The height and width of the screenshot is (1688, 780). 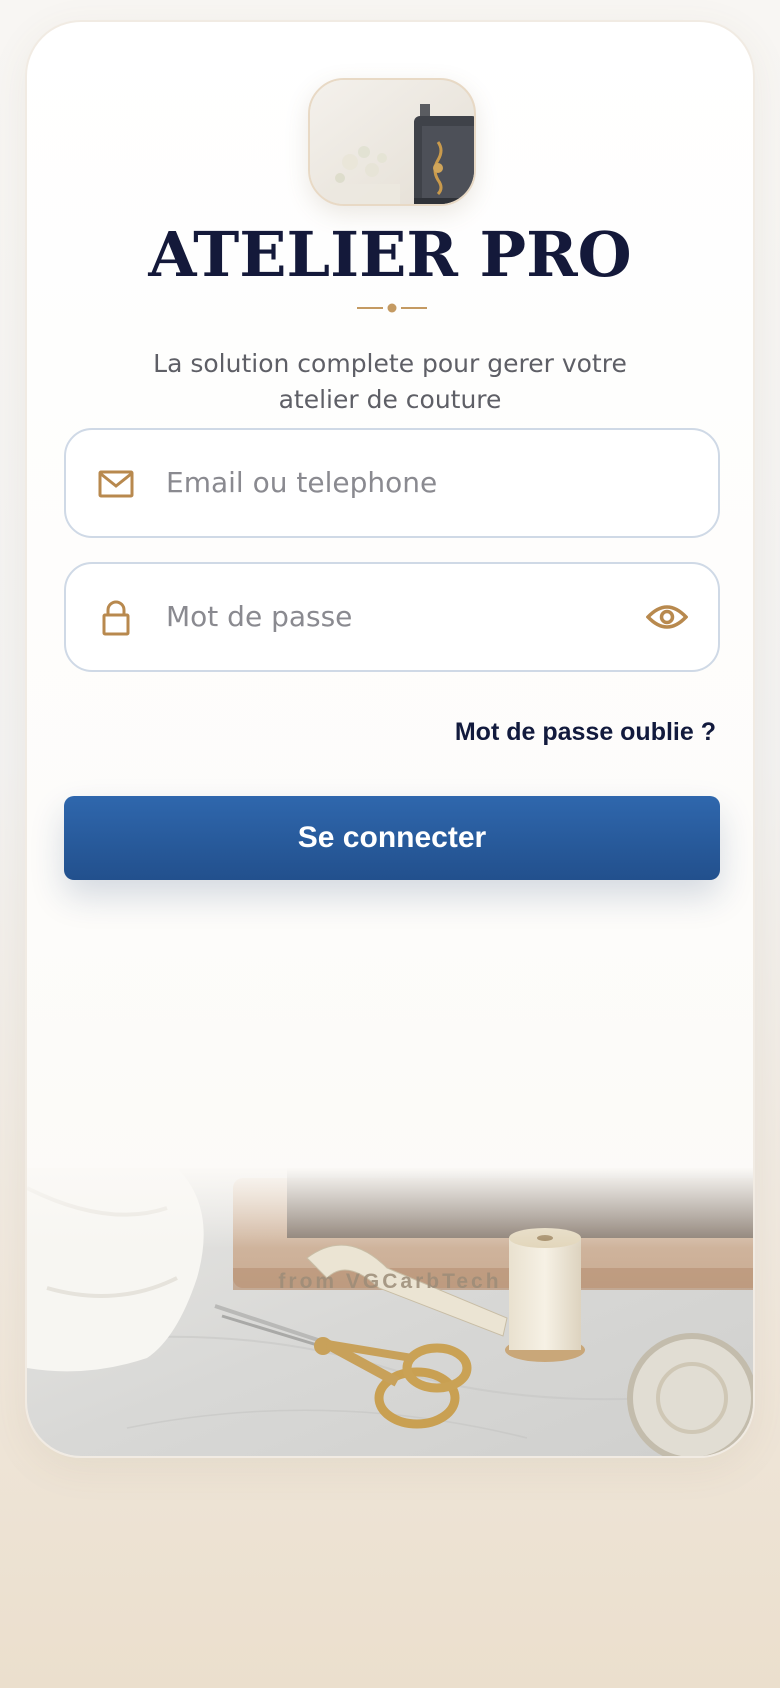 What do you see at coordinates (259, 616) in the screenshot?
I see `password-placeholder: Mot de passe` at bounding box center [259, 616].